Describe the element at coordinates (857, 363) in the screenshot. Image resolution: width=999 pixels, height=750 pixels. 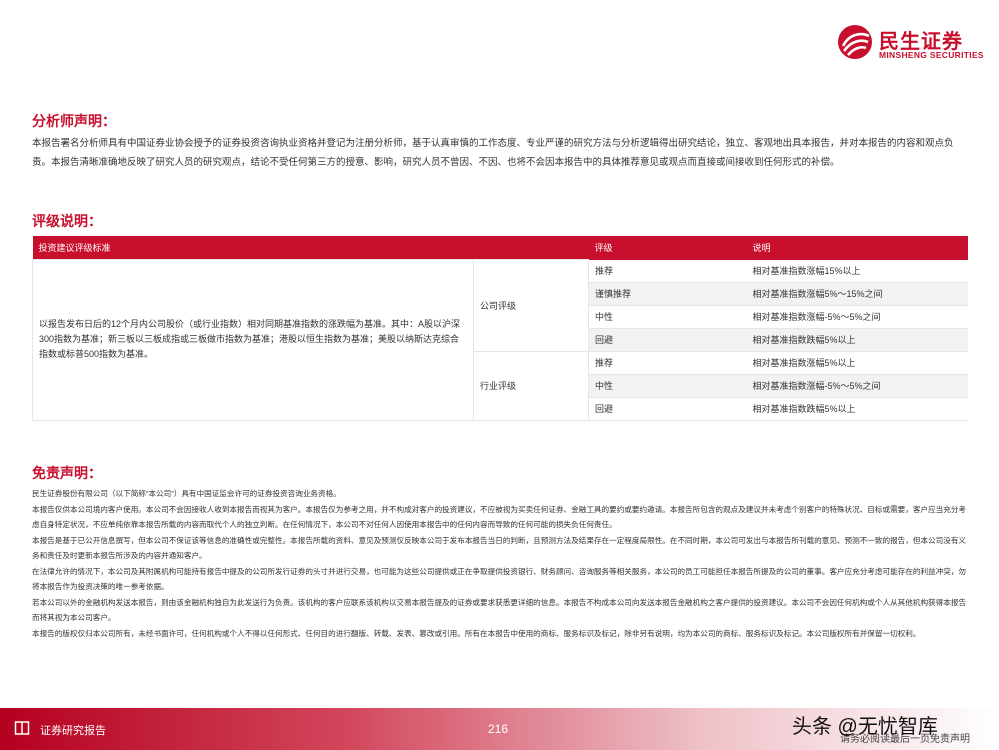
I see `rating-desc: 相对基准指数涨幅5%以上` at that location.